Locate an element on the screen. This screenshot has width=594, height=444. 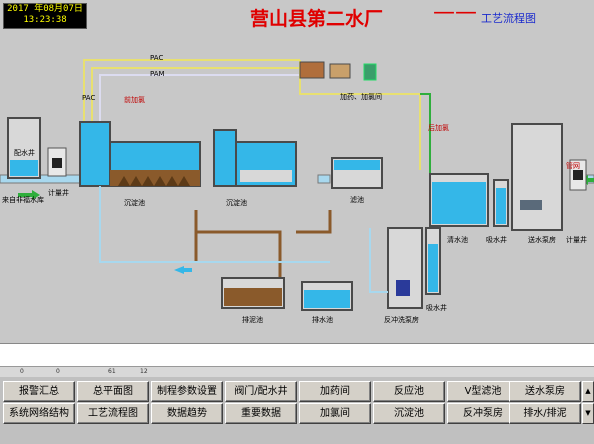
clear-water-tank is located at coordinates (459, 200).